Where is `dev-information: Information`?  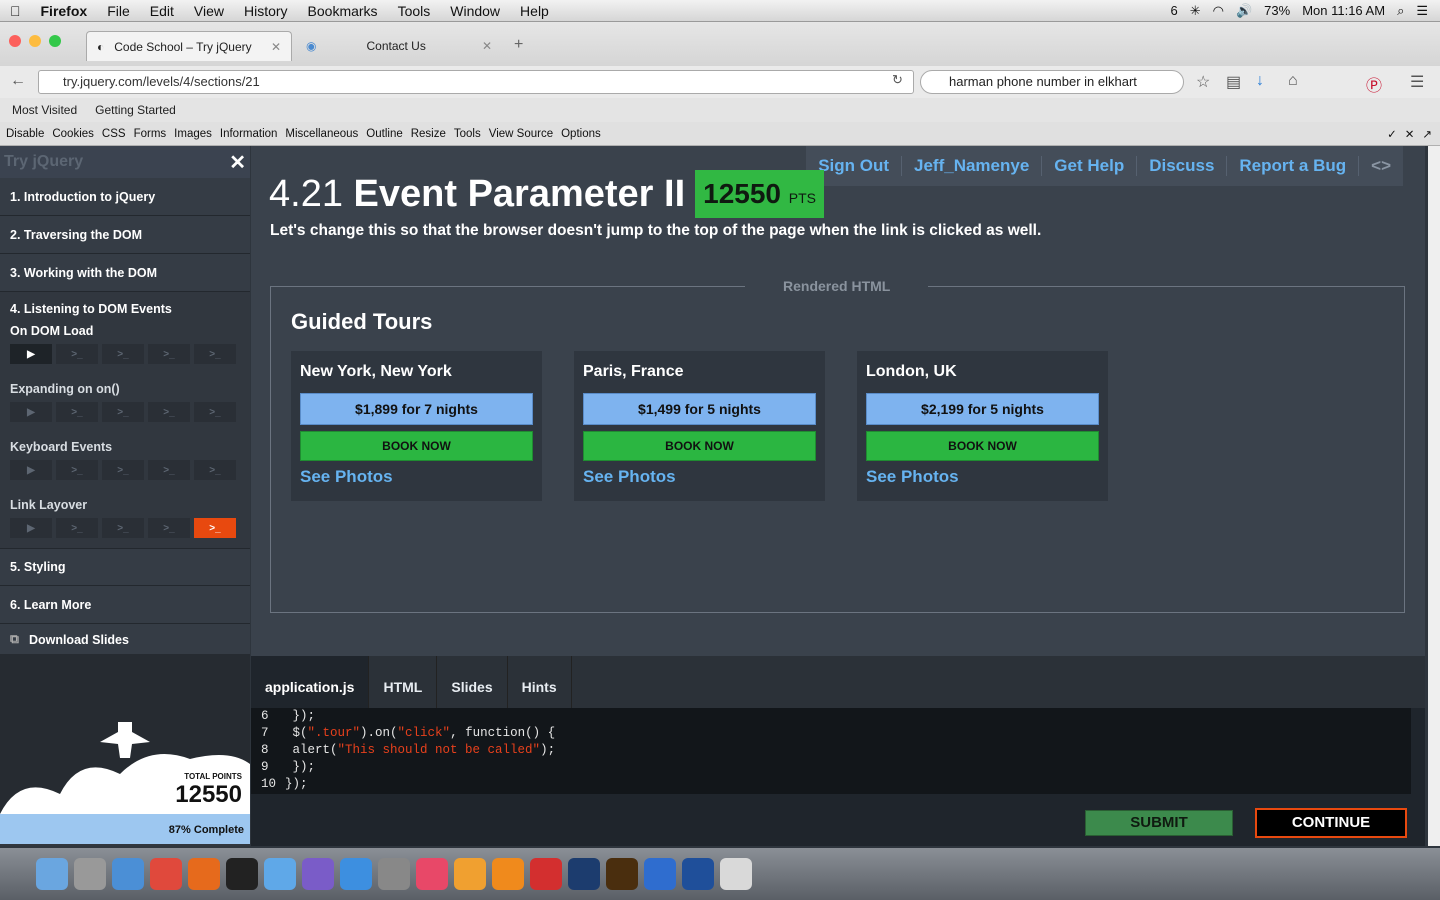 dev-information: Information is located at coordinates (249, 134).